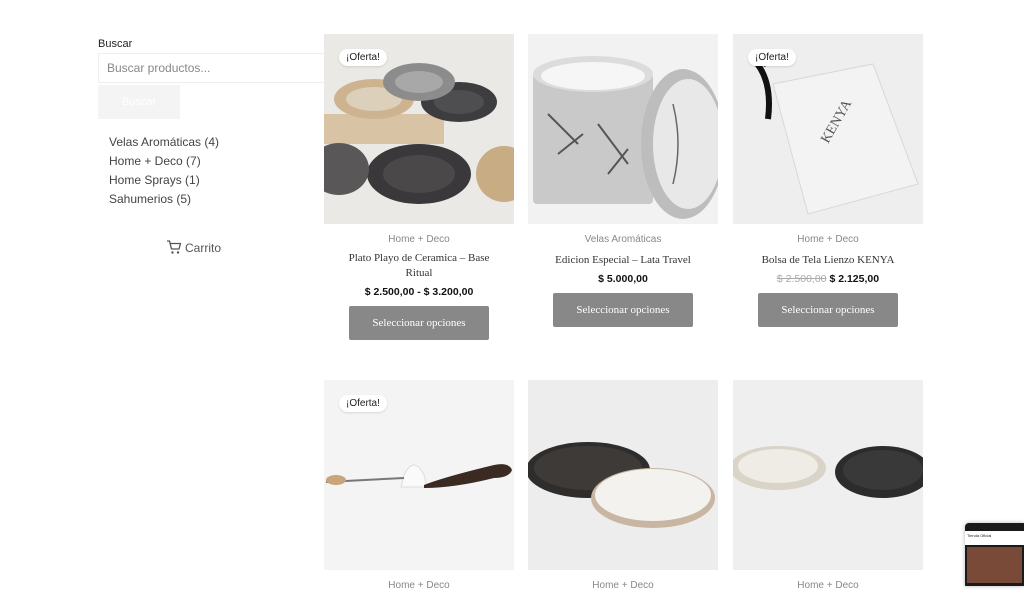 This screenshot has height=591, width=1024. I want to click on sale-price: $ 2.125,00, so click(854, 279).